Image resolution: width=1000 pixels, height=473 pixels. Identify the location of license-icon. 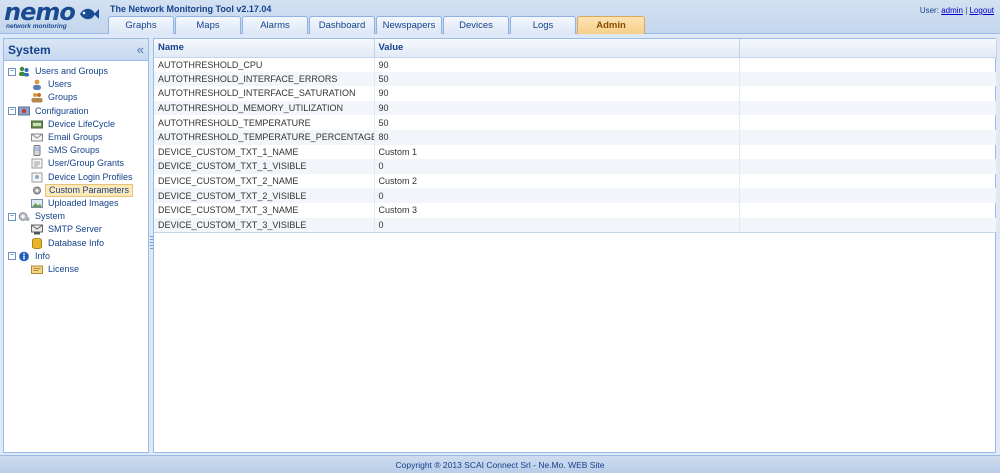
(37, 269).